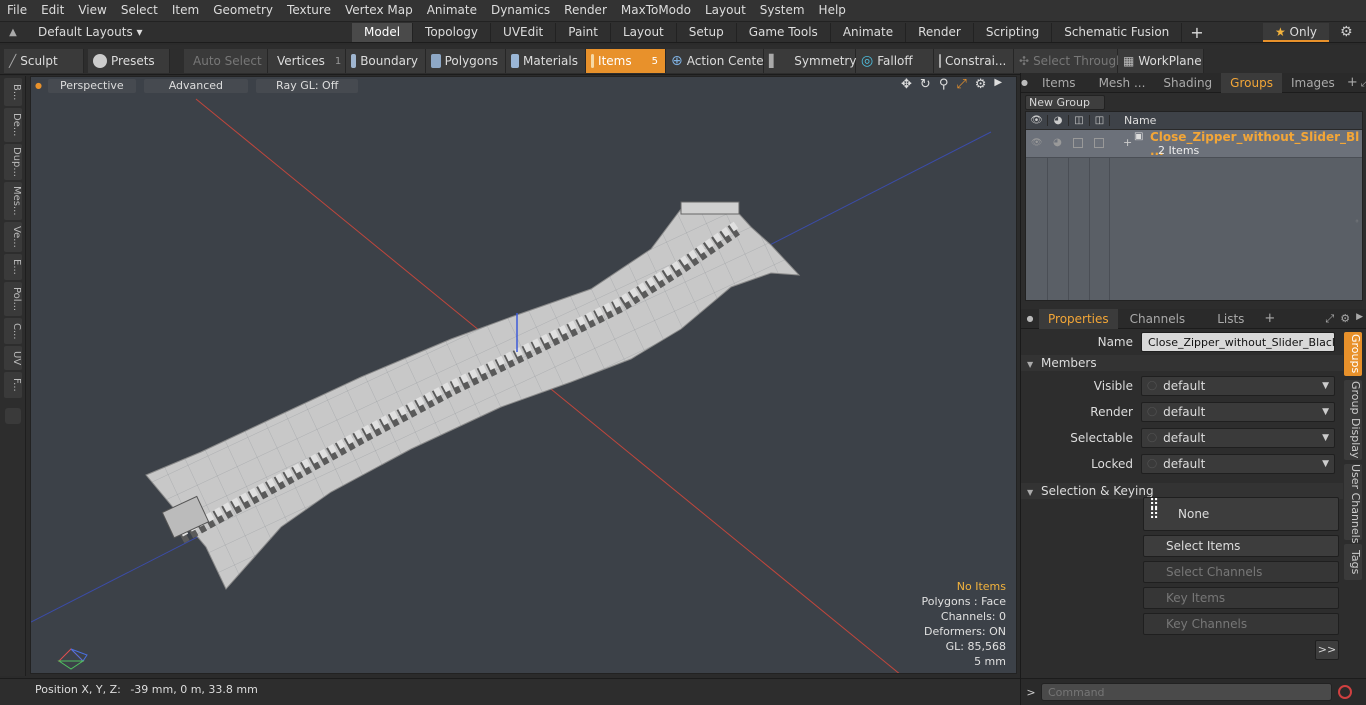 This screenshot has width=1366, height=705. What do you see at coordinates (1182, 363) in the screenshot?
I see `members-section: ▼ Members` at bounding box center [1182, 363].